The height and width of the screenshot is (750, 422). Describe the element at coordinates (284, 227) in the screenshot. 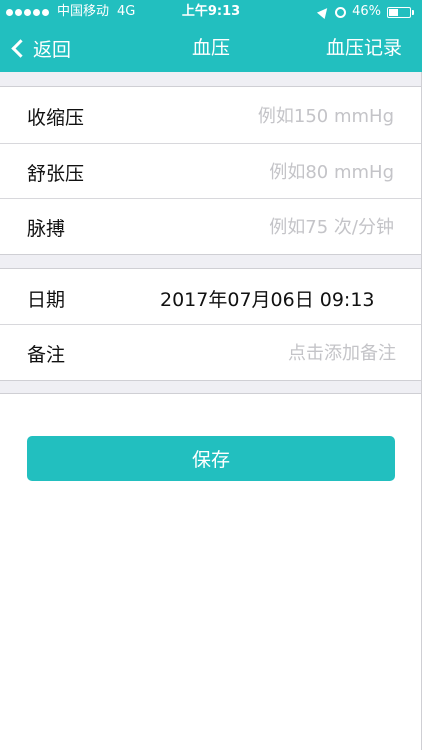

I see `pulse-input` at that location.